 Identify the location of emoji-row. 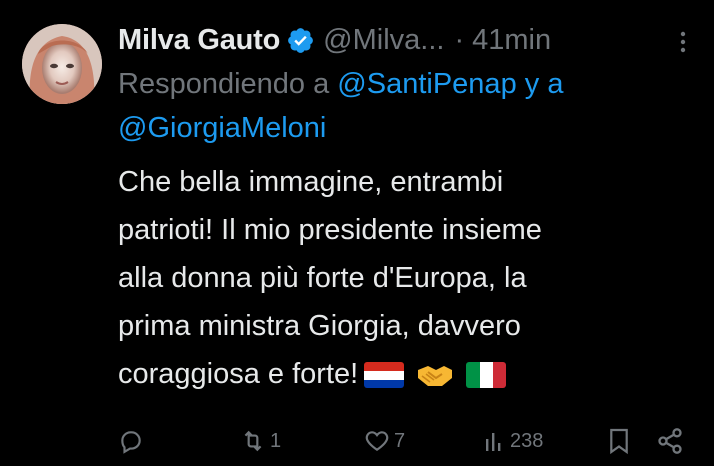
(435, 375).